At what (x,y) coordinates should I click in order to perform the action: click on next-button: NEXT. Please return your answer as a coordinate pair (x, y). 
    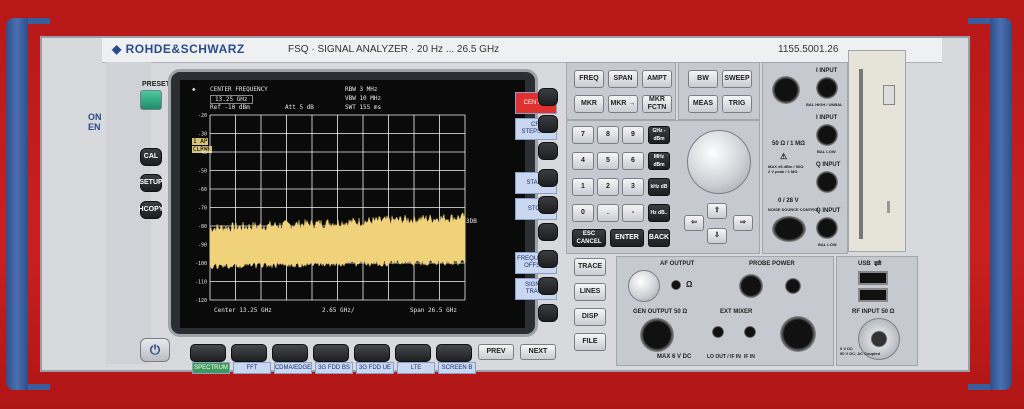
    Looking at the image, I should click on (538, 352).